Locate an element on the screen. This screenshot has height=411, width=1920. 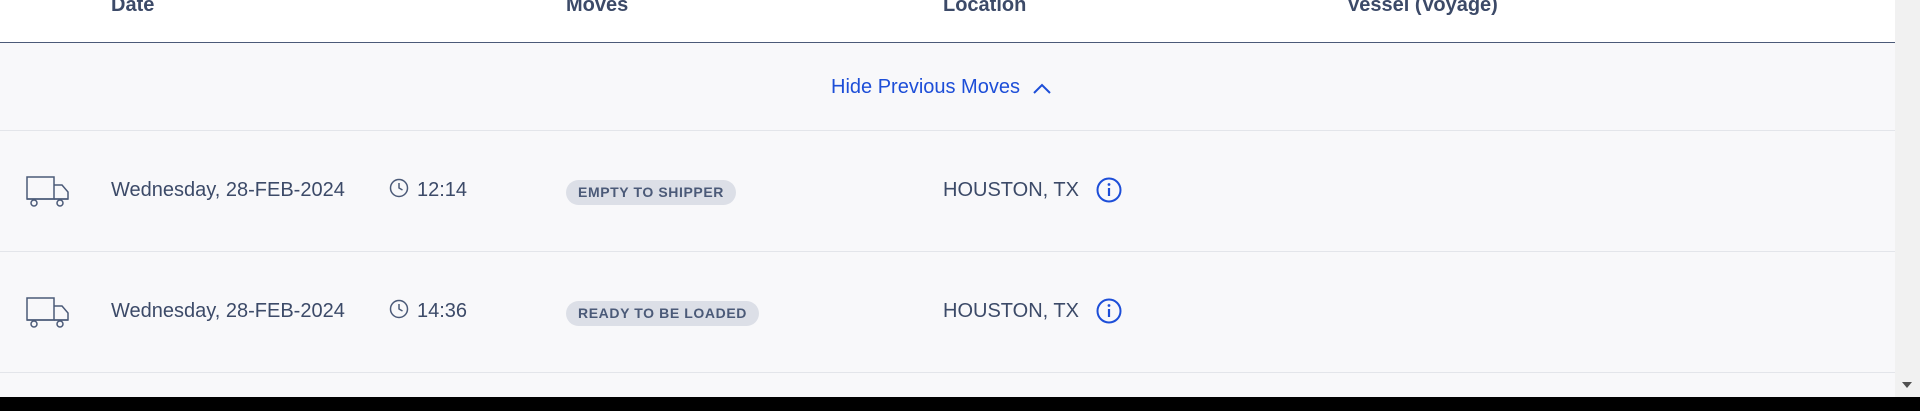
header-vessel: Vessel (Voyage) is located at coordinates (1422, 8).